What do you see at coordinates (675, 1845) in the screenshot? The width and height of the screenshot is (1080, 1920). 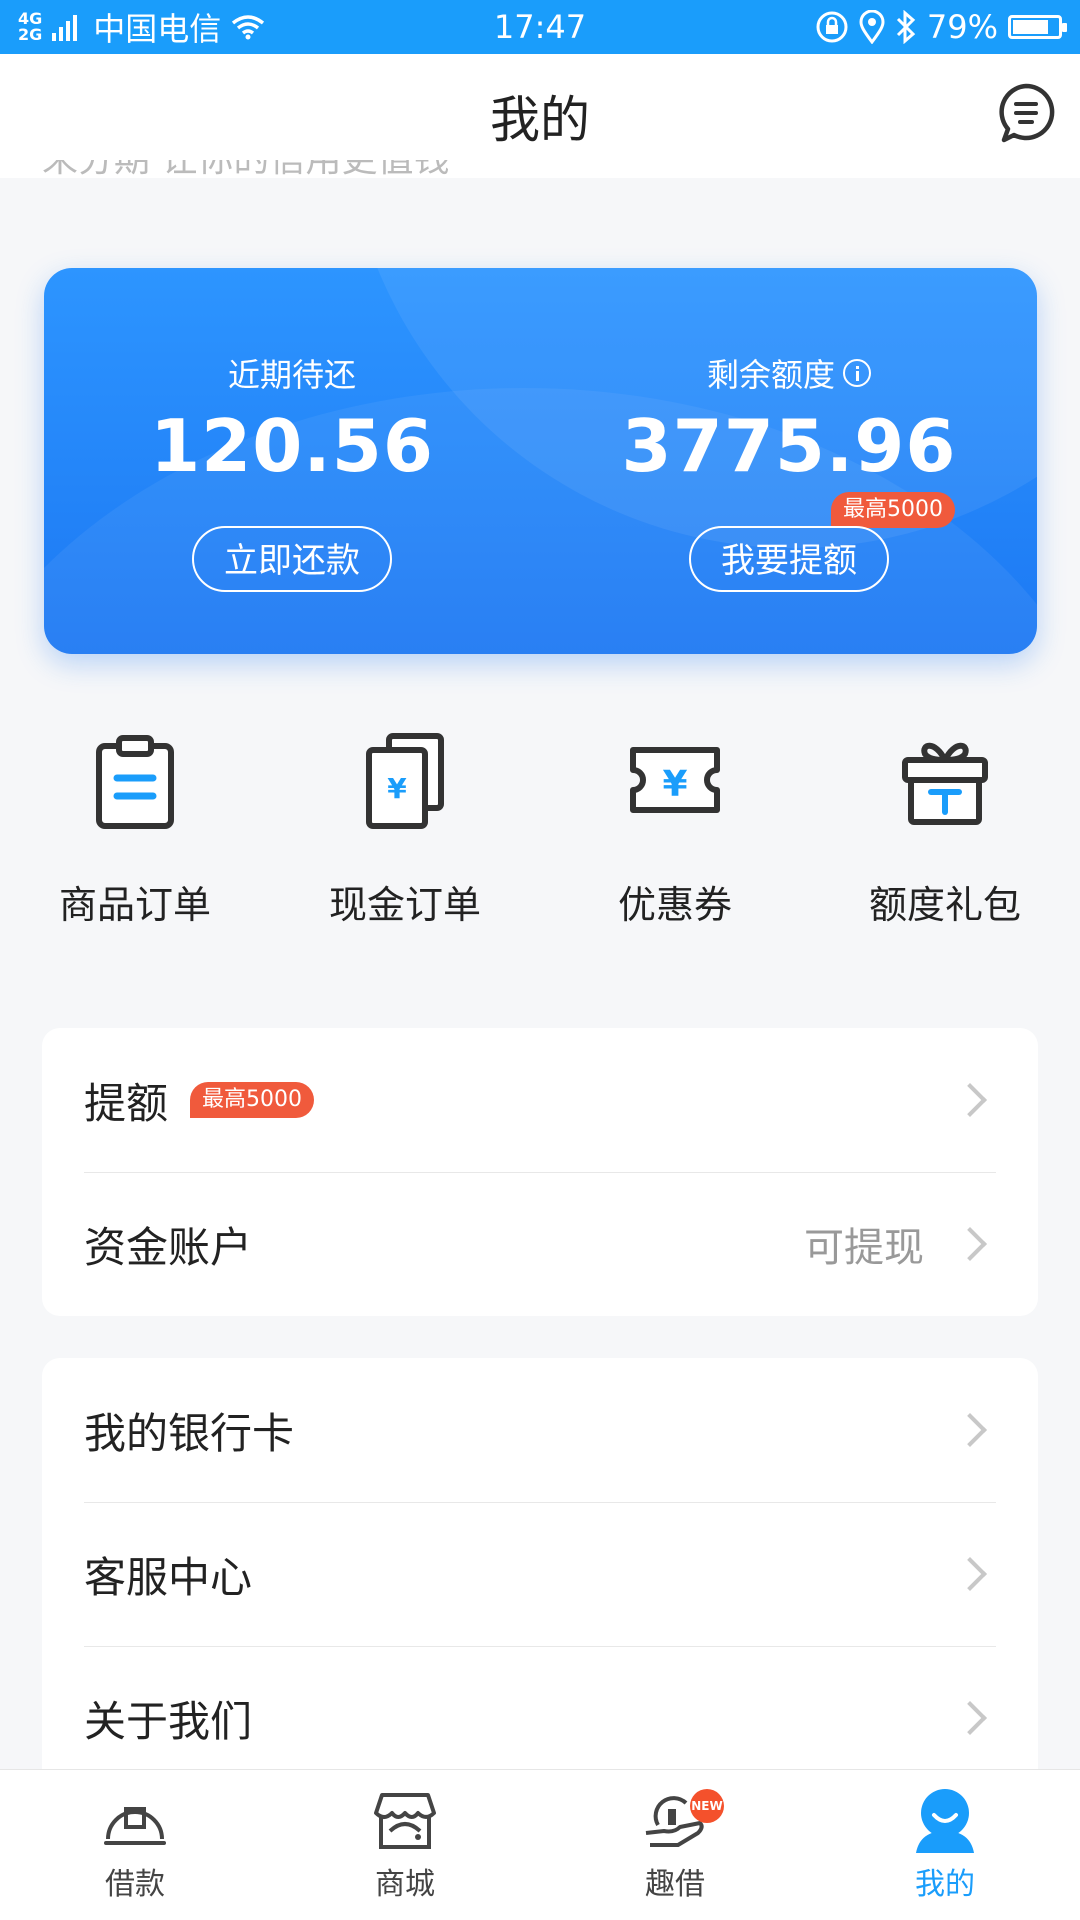 I see `nav-item-qujie: NEW 趣借` at bounding box center [675, 1845].